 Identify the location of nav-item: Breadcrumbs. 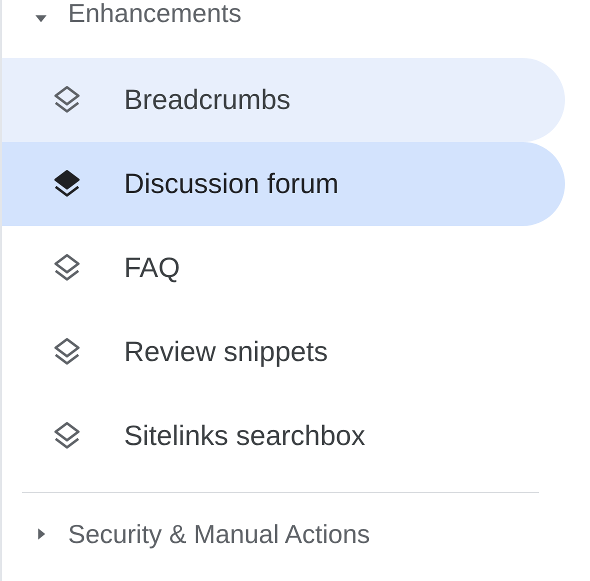
(283, 100).